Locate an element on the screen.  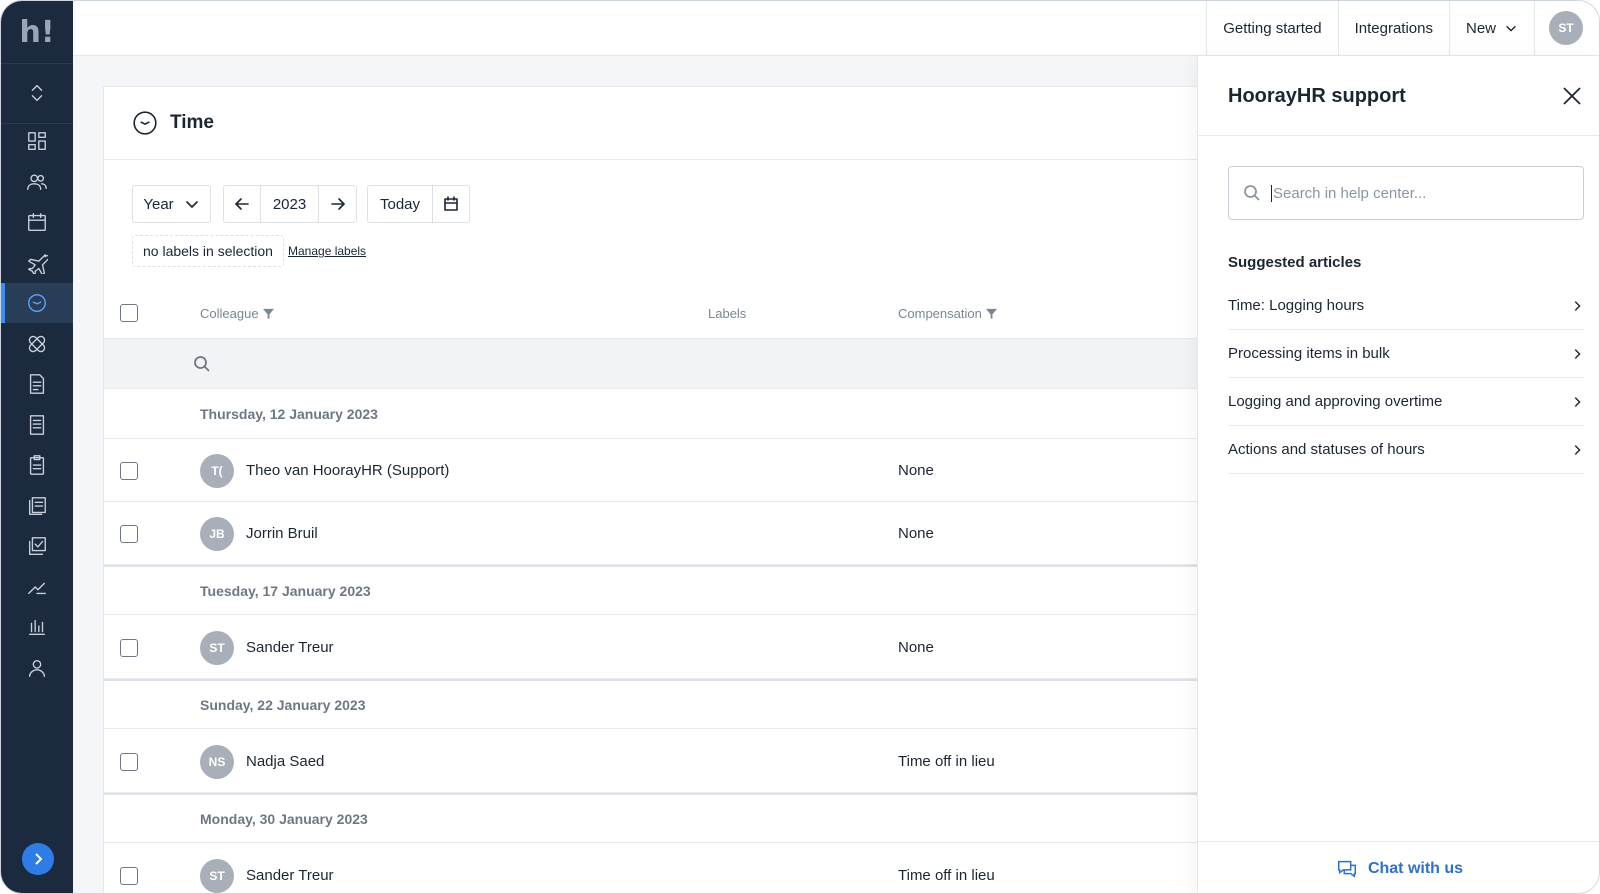
year-navigator: 2023 is located at coordinates (290, 204).